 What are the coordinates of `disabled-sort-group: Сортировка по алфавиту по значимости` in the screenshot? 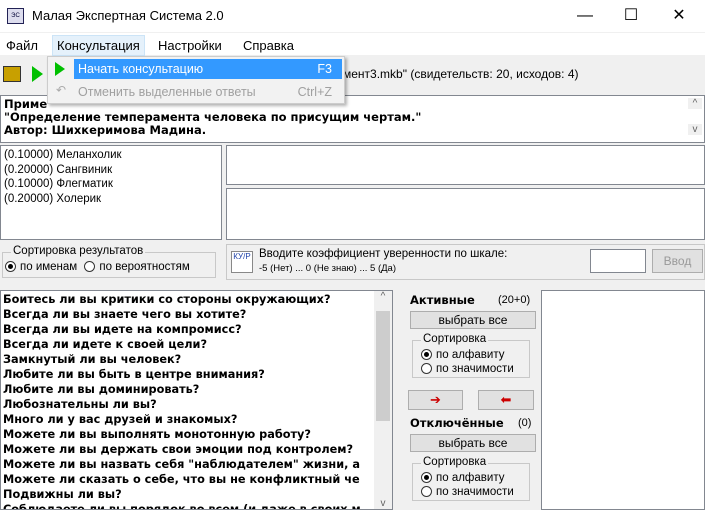 It's located at (471, 478).